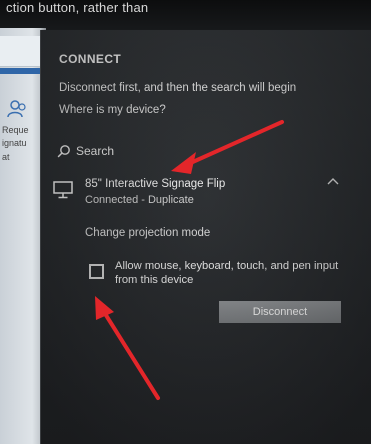  Describe the element at coordinates (155, 184) in the screenshot. I see `device-name: 85" Interactive Signage Flip` at that location.